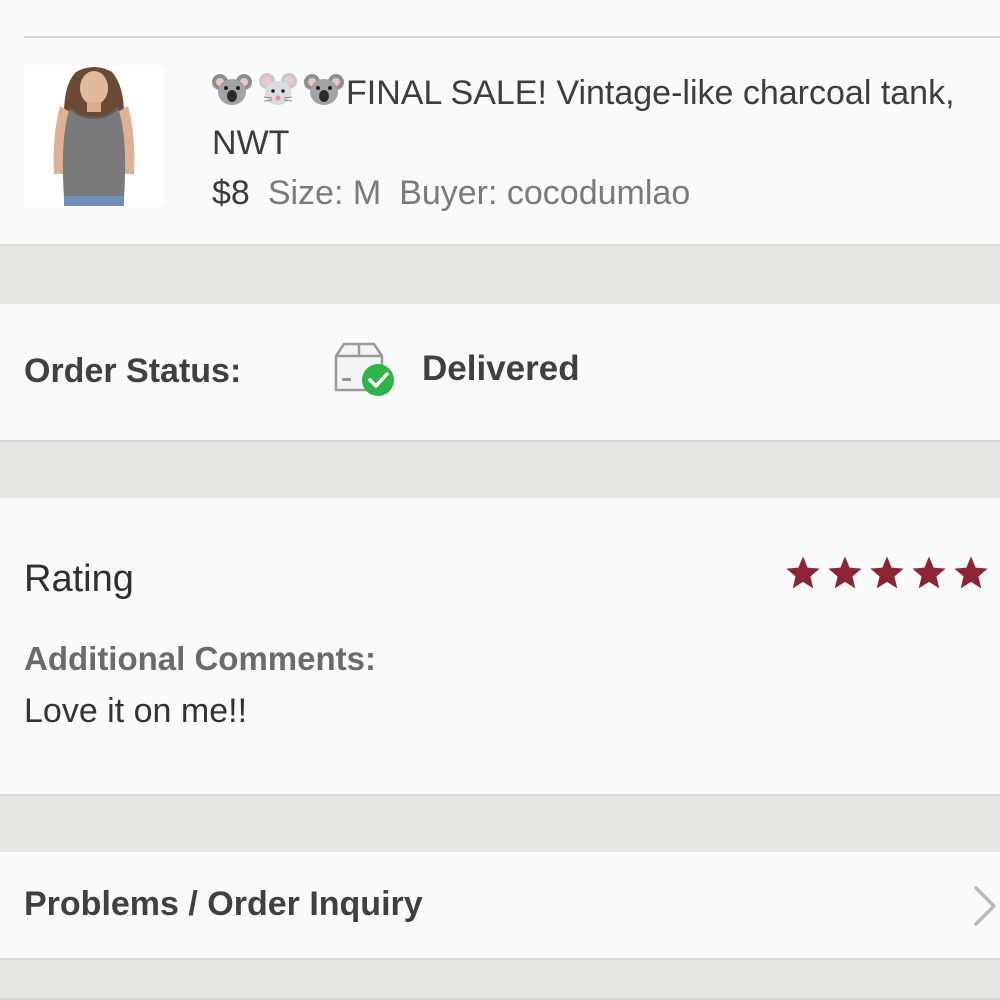 The width and height of the screenshot is (1000, 1000). I want to click on order-inquiry-label: Problems / Order Inquiry, so click(223, 904).